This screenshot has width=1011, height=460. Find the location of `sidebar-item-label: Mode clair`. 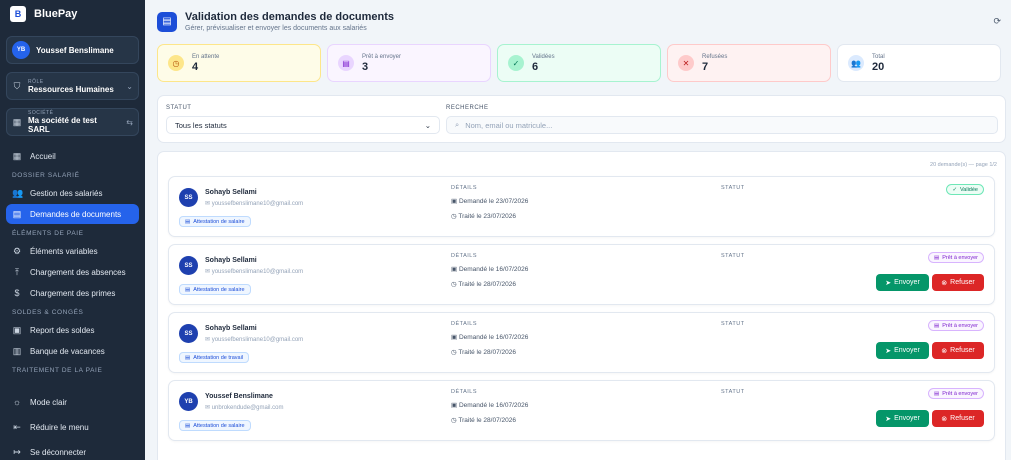

sidebar-item-label: Mode clair is located at coordinates (48, 402).